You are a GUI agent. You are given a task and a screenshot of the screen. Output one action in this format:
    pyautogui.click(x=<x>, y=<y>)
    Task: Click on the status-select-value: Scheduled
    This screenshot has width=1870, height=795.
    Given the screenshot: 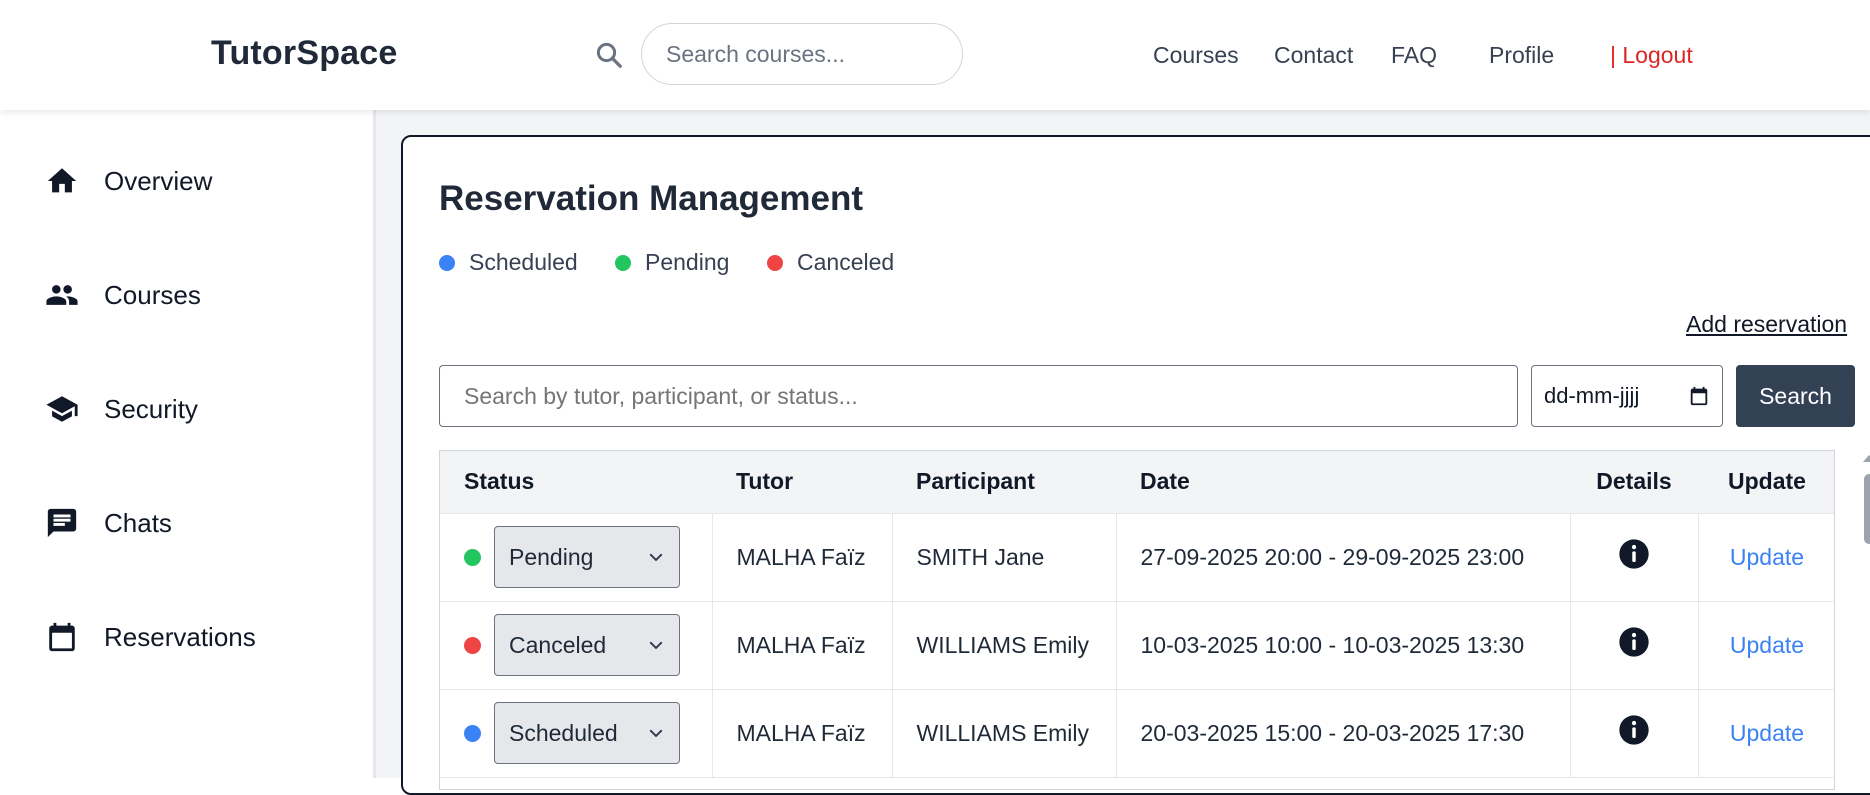 What is the action you would take?
    pyautogui.click(x=563, y=732)
    